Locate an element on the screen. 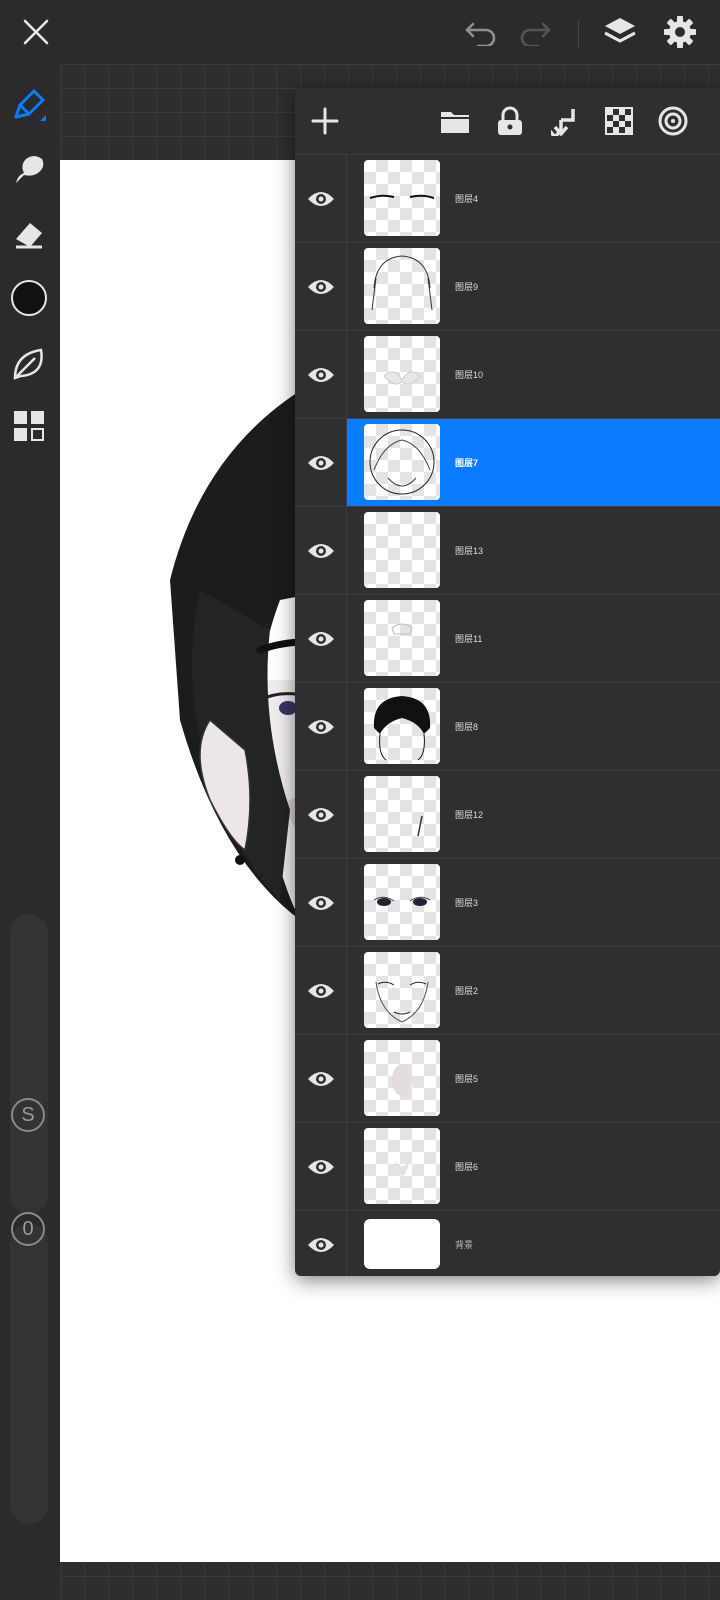  folder-icon is located at coordinates (455, 121).